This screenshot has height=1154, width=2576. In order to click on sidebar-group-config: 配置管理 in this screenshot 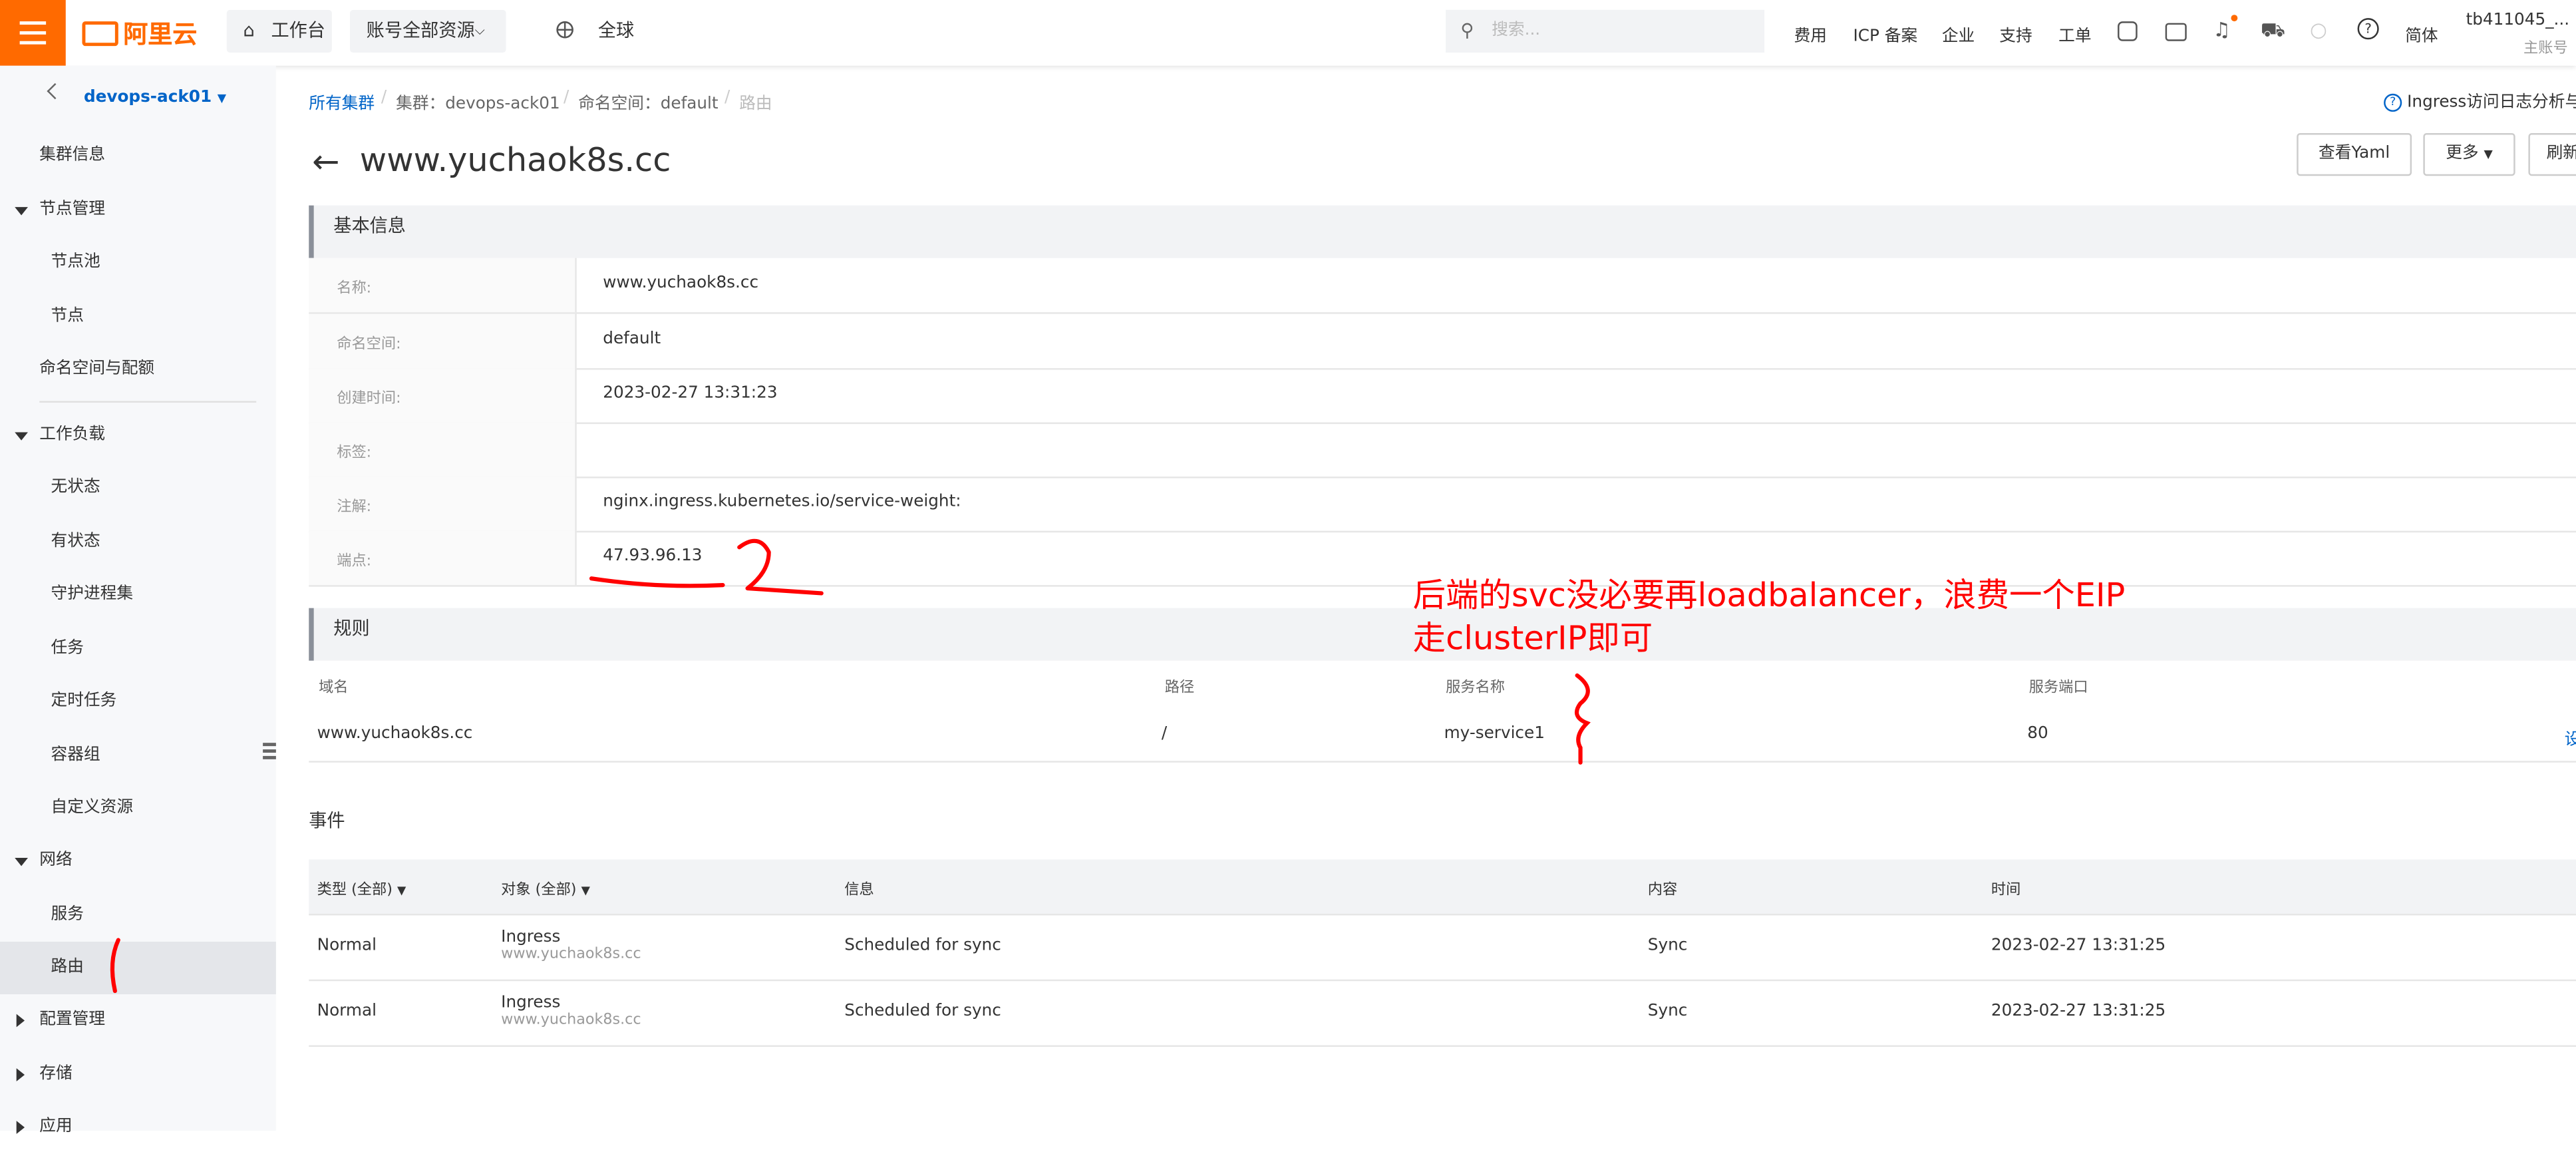, I will do `click(138, 1020)`.